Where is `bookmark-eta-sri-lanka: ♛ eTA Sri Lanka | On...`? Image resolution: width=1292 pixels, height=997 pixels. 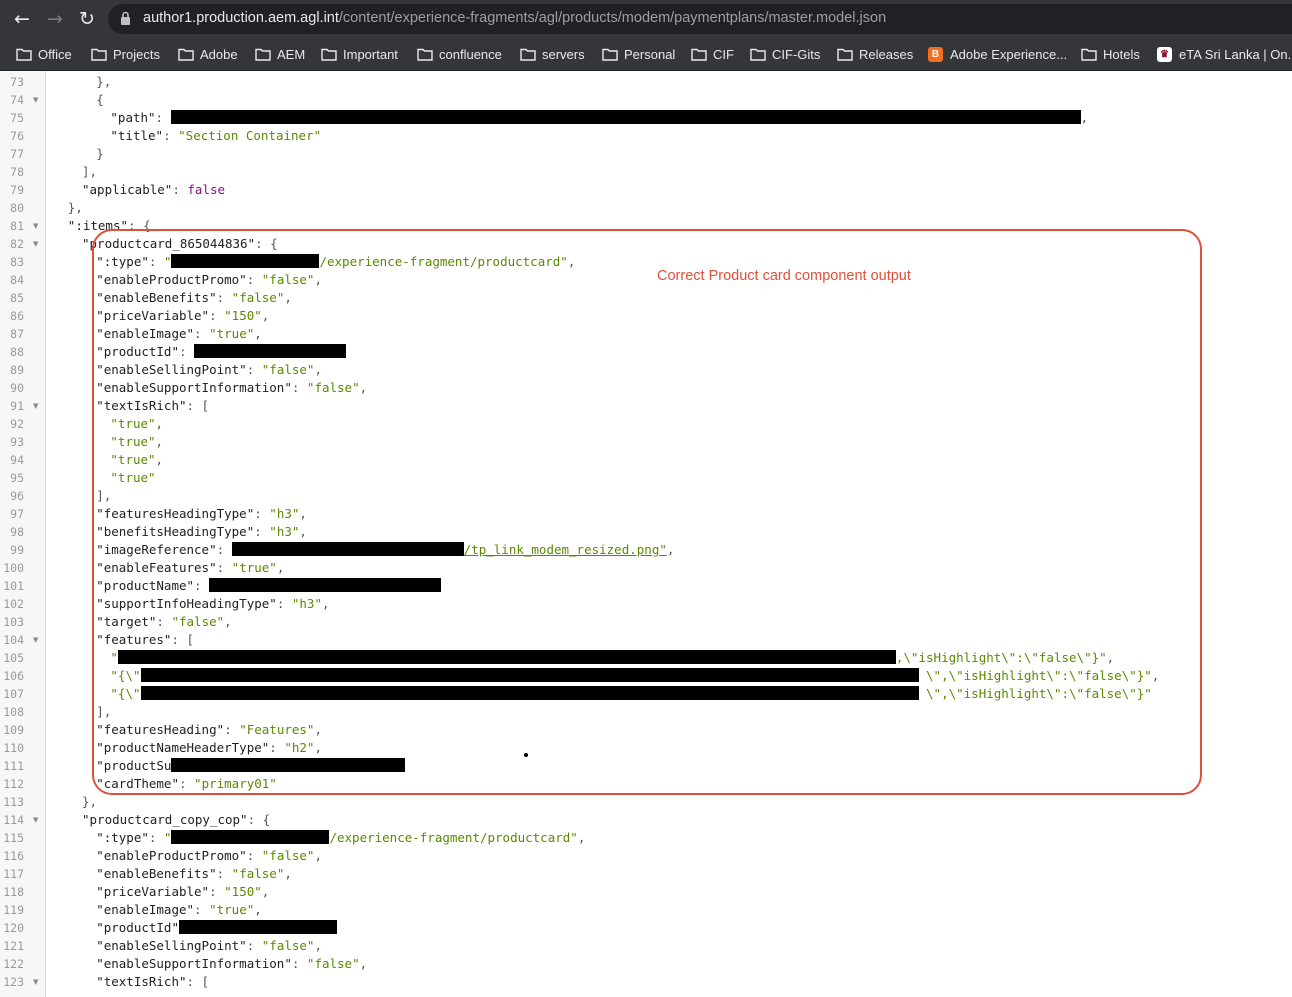 bookmark-eta-sri-lanka: ♛ eTA Sri Lanka | On... is located at coordinates (1224, 54).